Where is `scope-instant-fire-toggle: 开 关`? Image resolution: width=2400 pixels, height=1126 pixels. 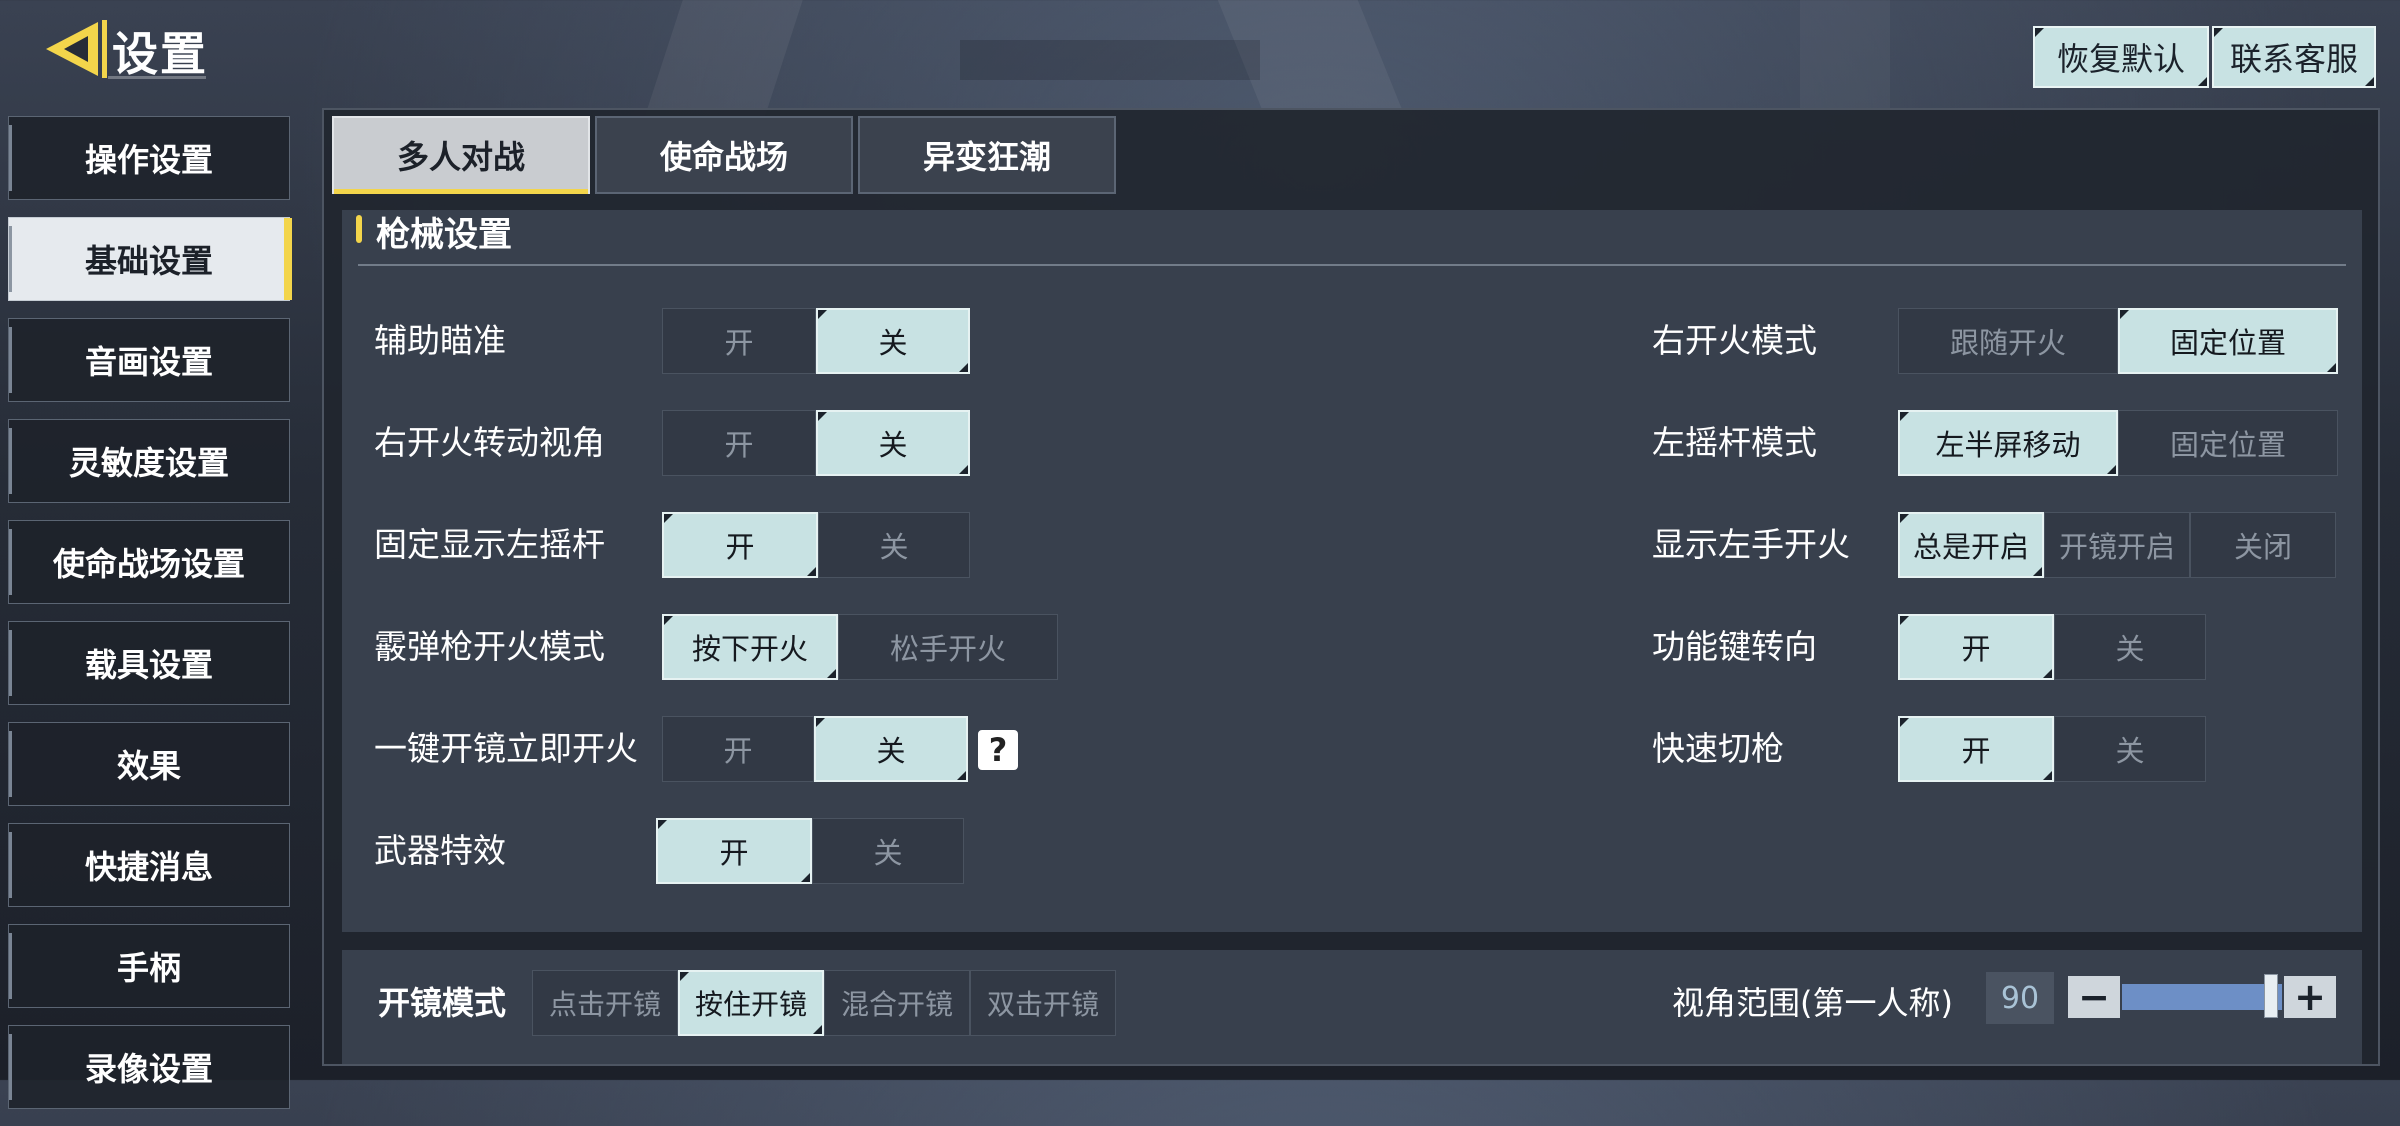 scope-instant-fire-toggle: 开 关 is located at coordinates (815, 749).